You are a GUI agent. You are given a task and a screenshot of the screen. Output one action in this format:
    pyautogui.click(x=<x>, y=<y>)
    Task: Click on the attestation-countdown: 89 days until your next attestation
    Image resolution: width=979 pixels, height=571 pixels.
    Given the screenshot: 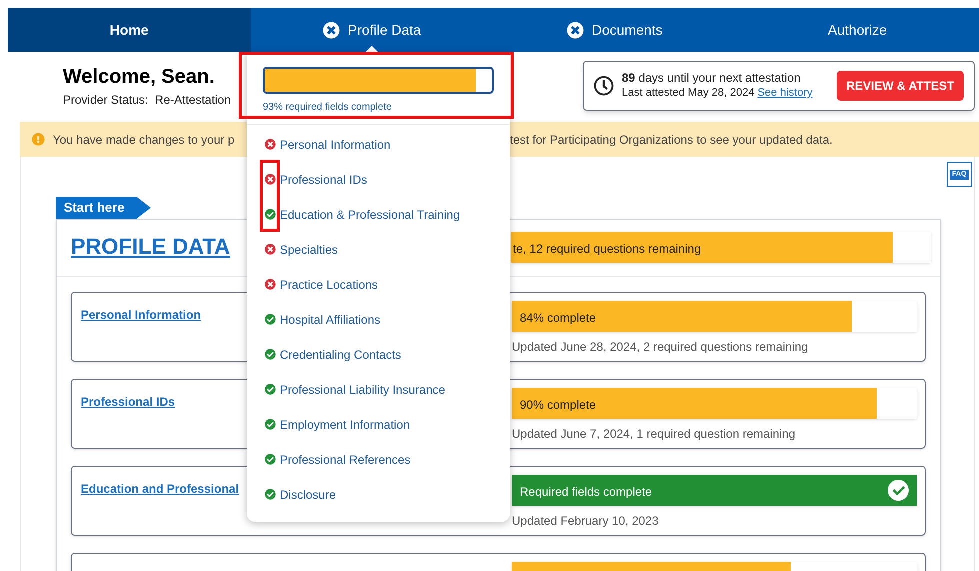 What is the action you would take?
    pyautogui.click(x=712, y=78)
    